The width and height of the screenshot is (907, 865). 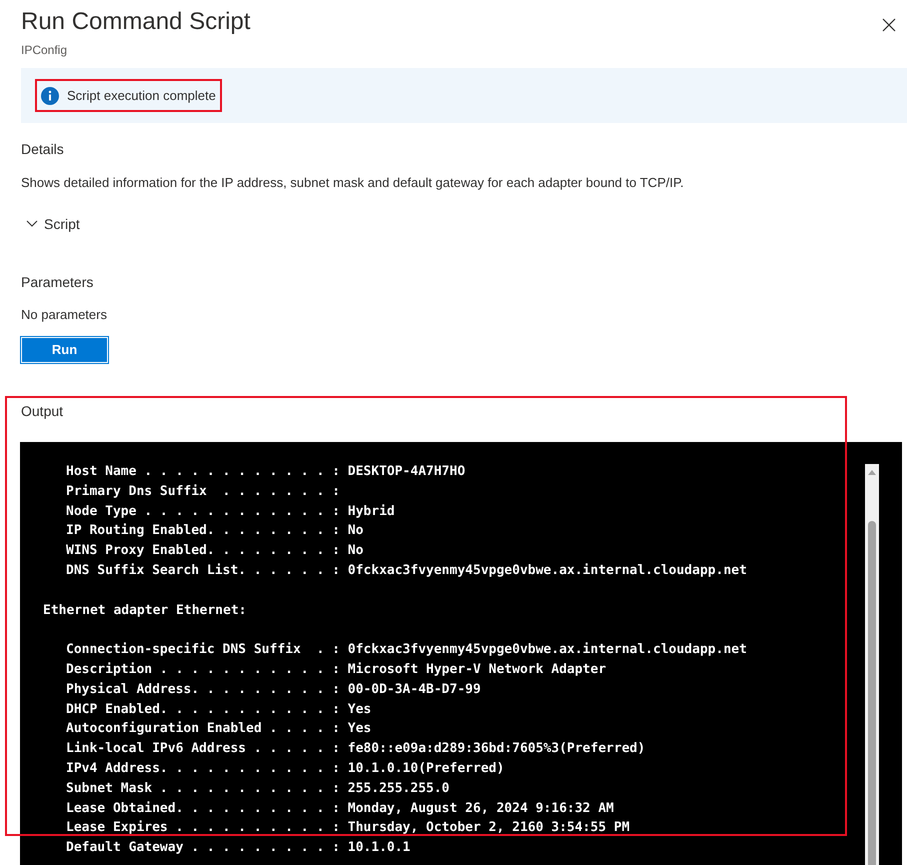 What do you see at coordinates (238, 848) in the screenshot?
I see `output-line: Default Gateway . . . . . . . . . : 10.1.0.1` at bounding box center [238, 848].